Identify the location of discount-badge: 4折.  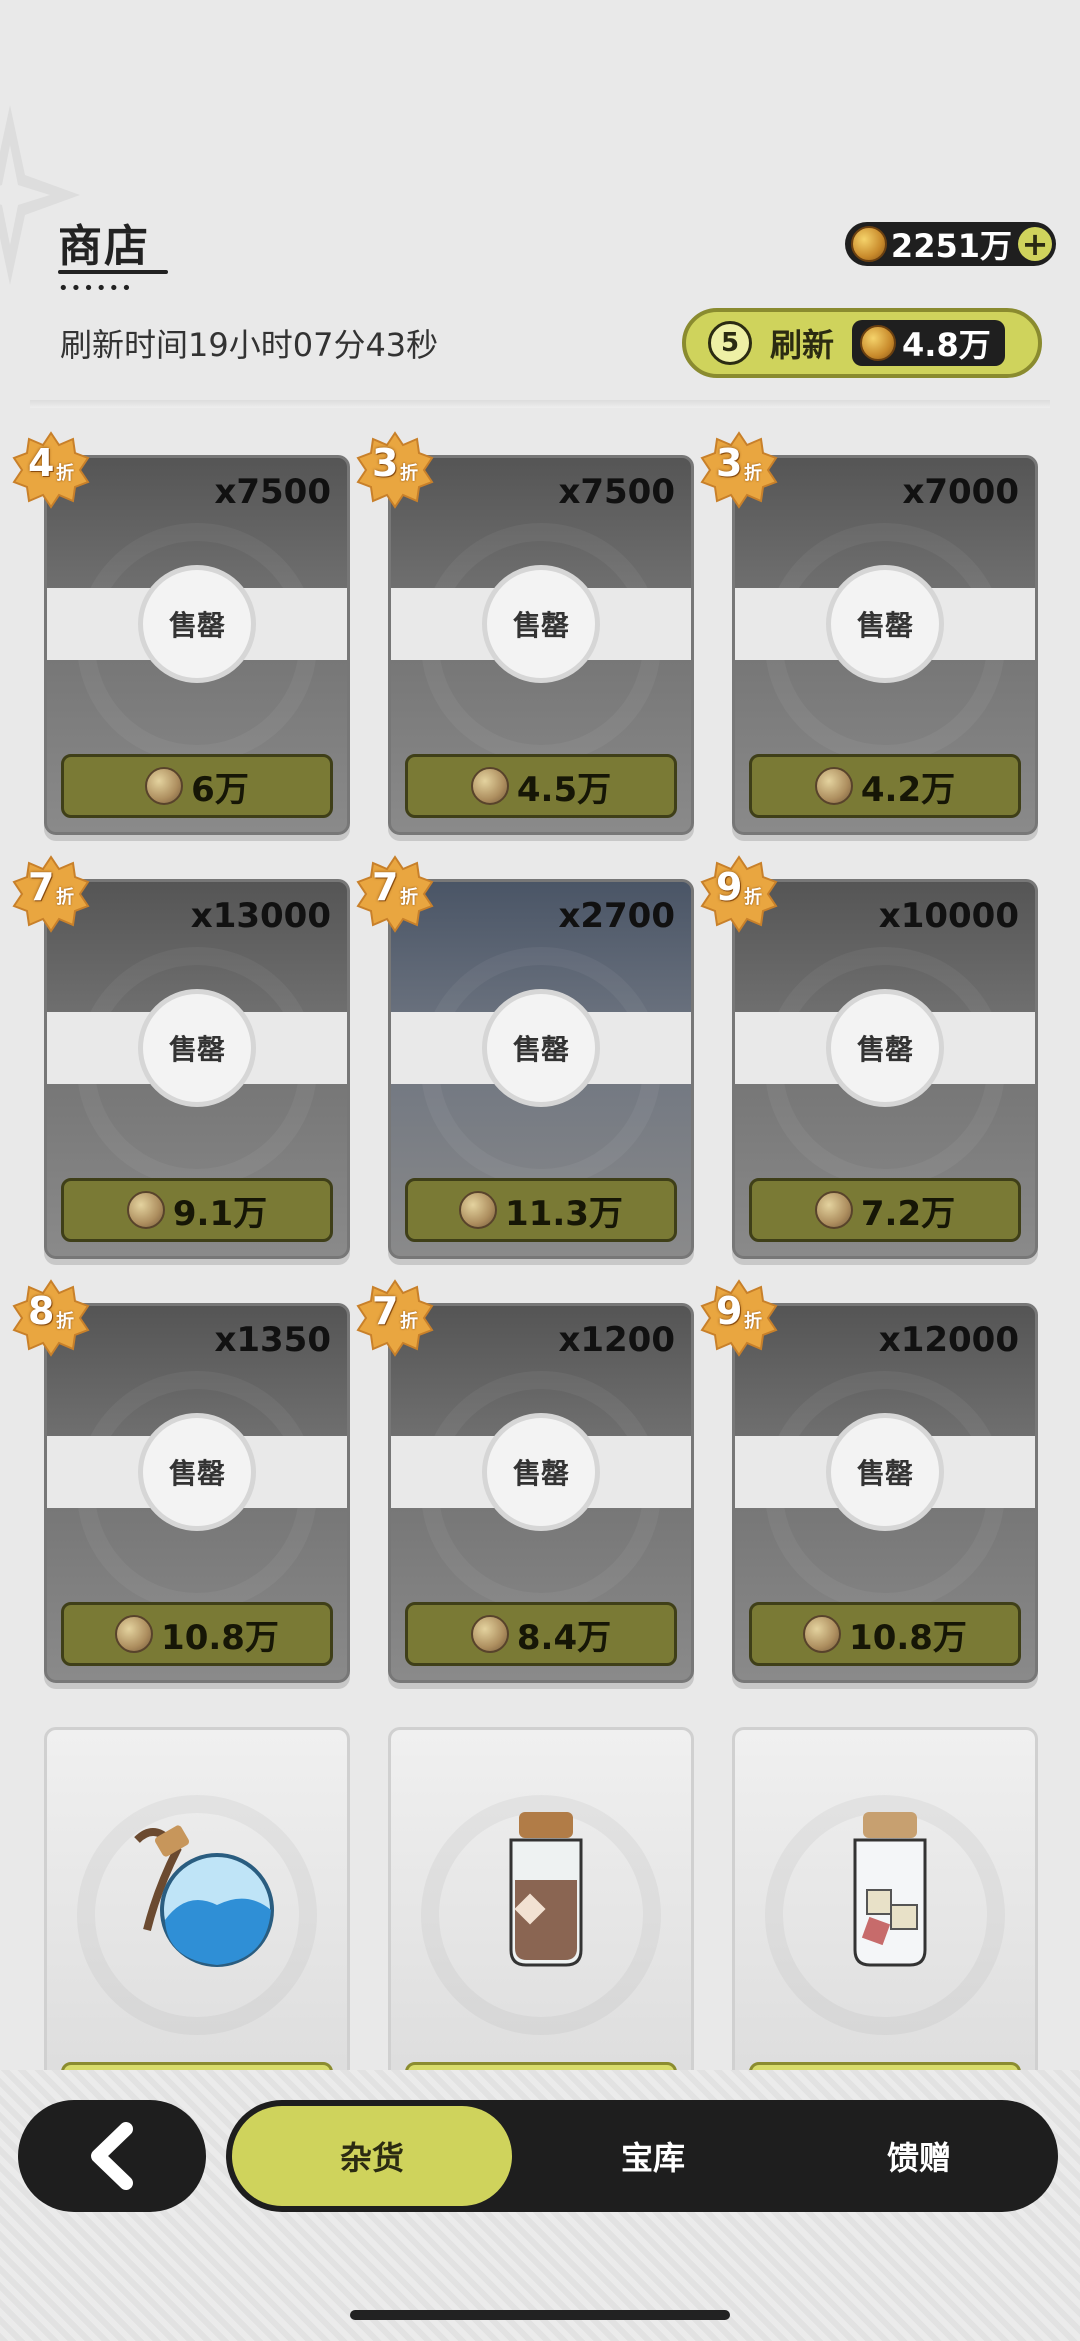
(51, 470).